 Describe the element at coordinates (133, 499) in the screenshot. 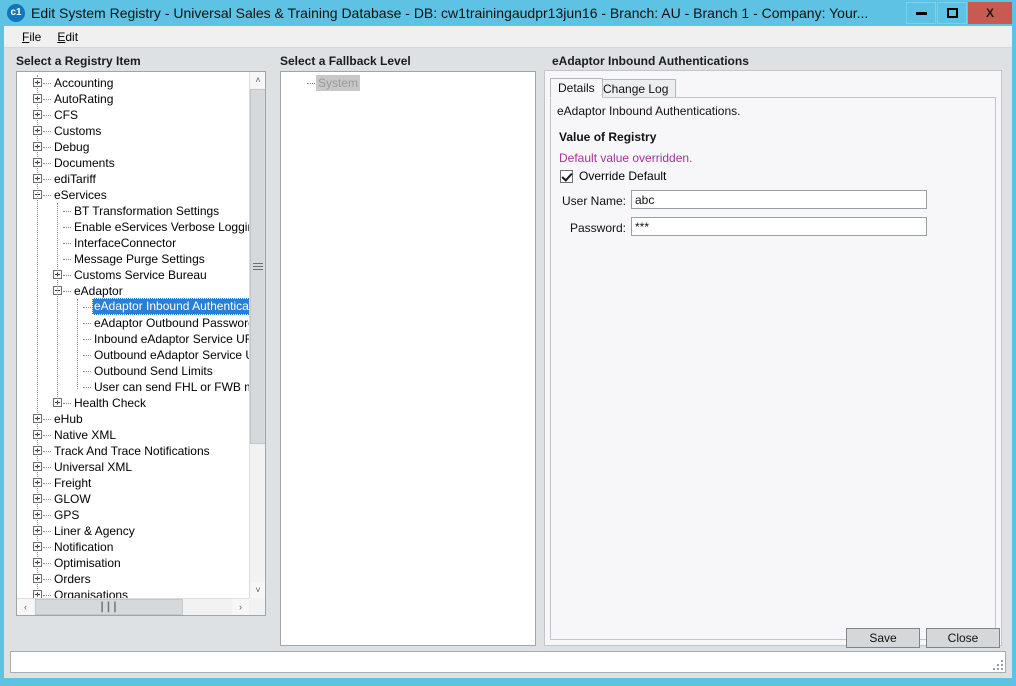

I see `tree-item: GLOW` at that location.